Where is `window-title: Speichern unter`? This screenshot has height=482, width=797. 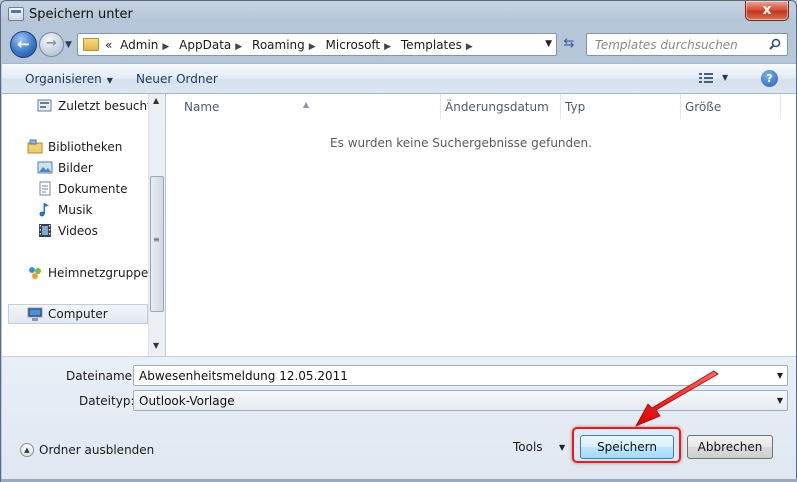 window-title: Speichern unter is located at coordinates (81, 14).